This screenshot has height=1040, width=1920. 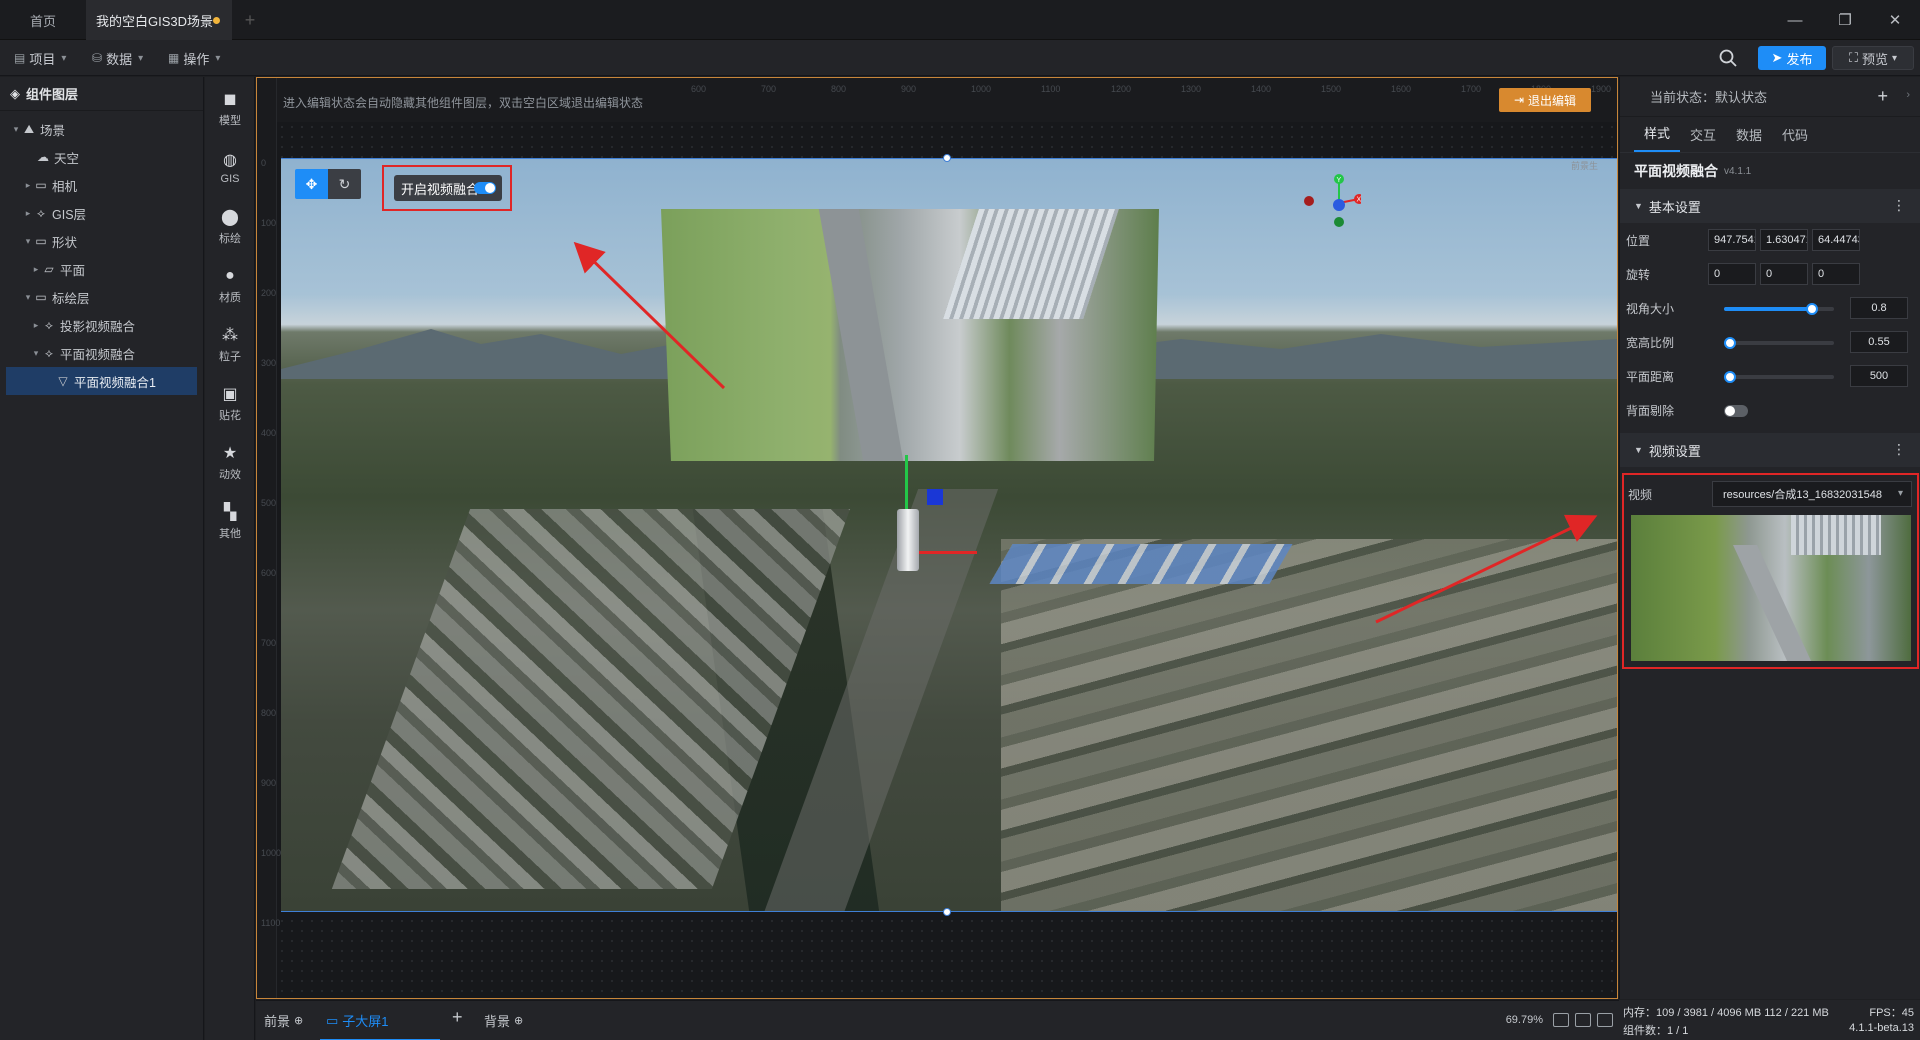 I want to click on axis-gizmo: Y X, so click(x=1331, y=197).